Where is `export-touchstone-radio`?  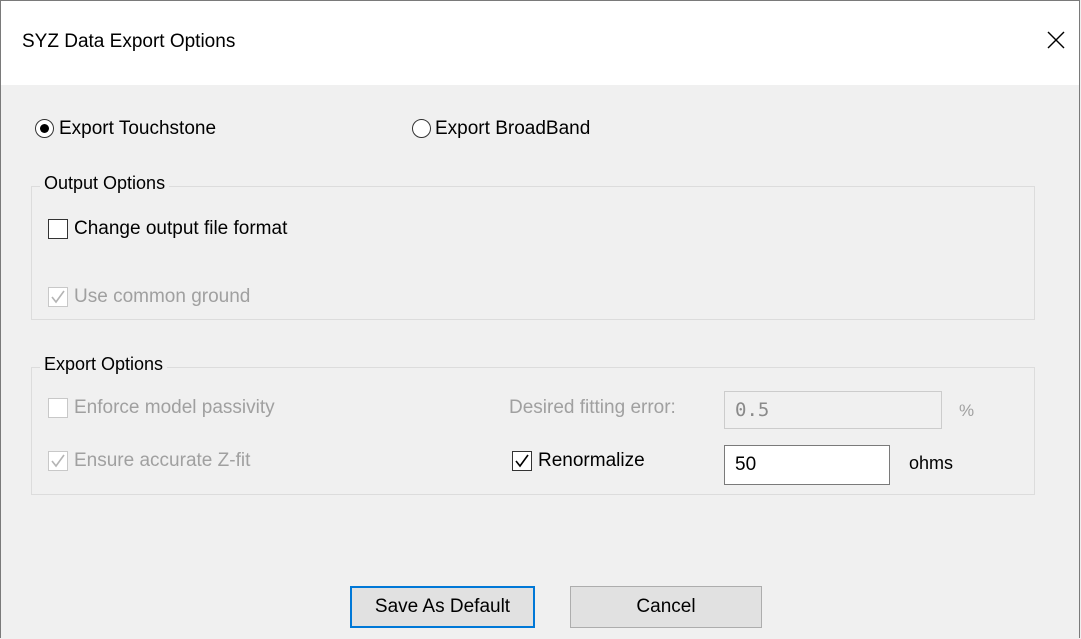
export-touchstone-radio is located at coordinates (44, 128).